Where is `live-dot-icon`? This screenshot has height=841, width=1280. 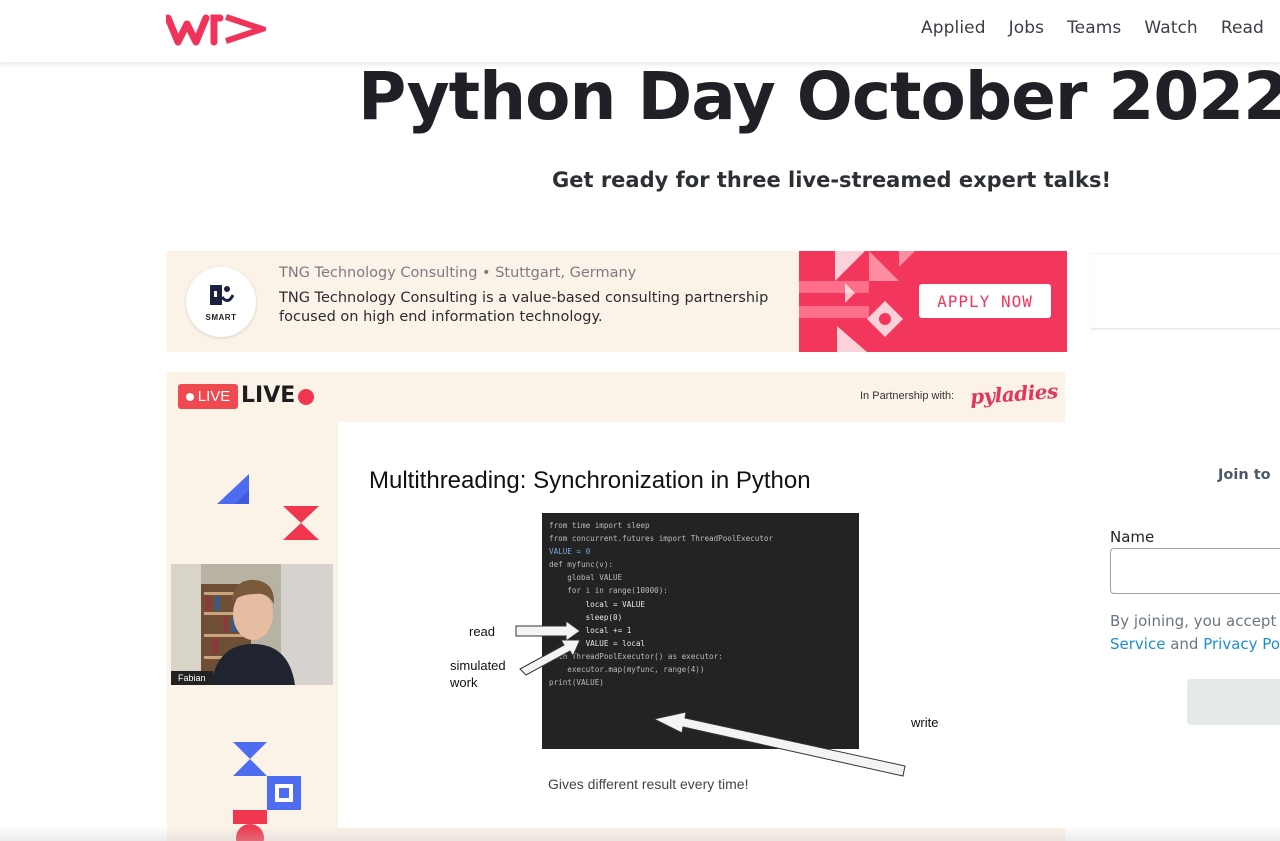 live-dot-icon is located at coordinates (189, 396).